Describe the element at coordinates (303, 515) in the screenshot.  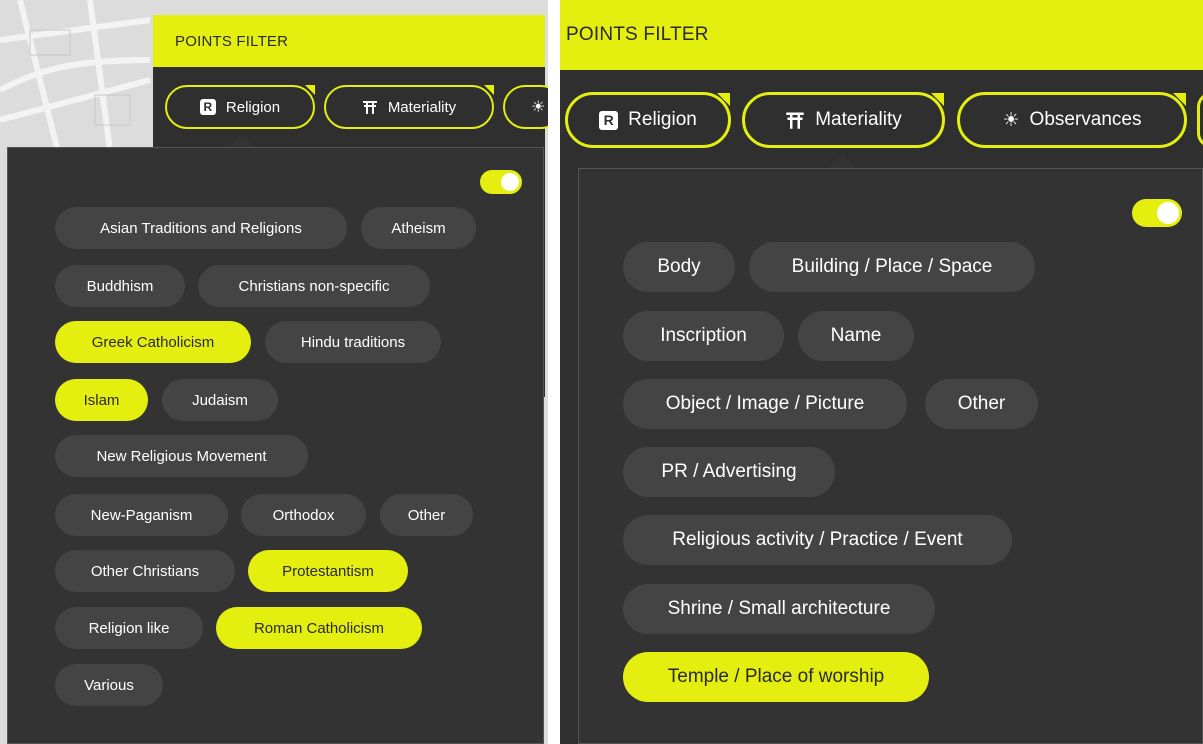
I see `chip-orthodox: Orthodox` at that location.